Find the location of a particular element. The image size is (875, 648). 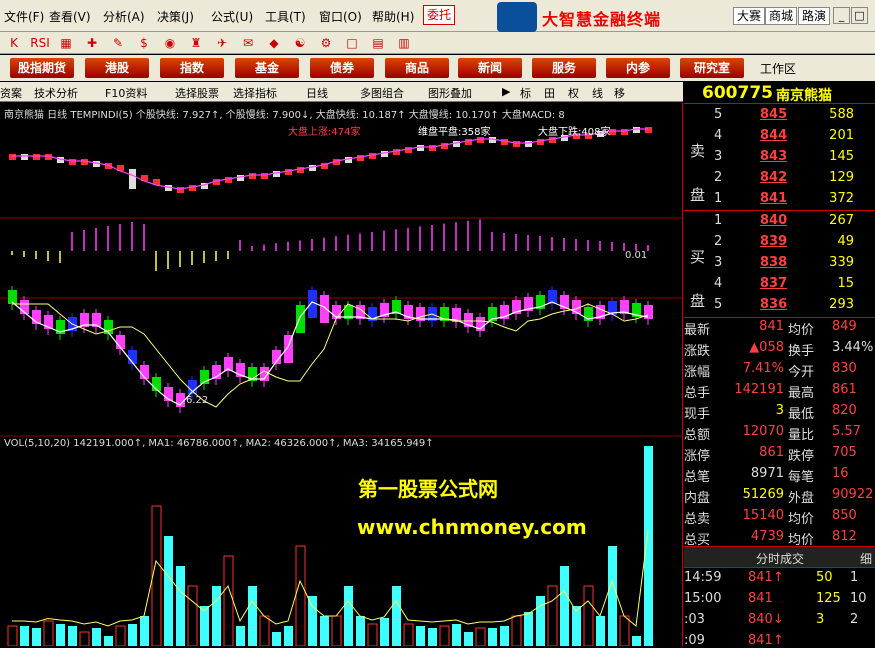

toolbar-icon-9: ✉ is located at coordinates (248, 43).